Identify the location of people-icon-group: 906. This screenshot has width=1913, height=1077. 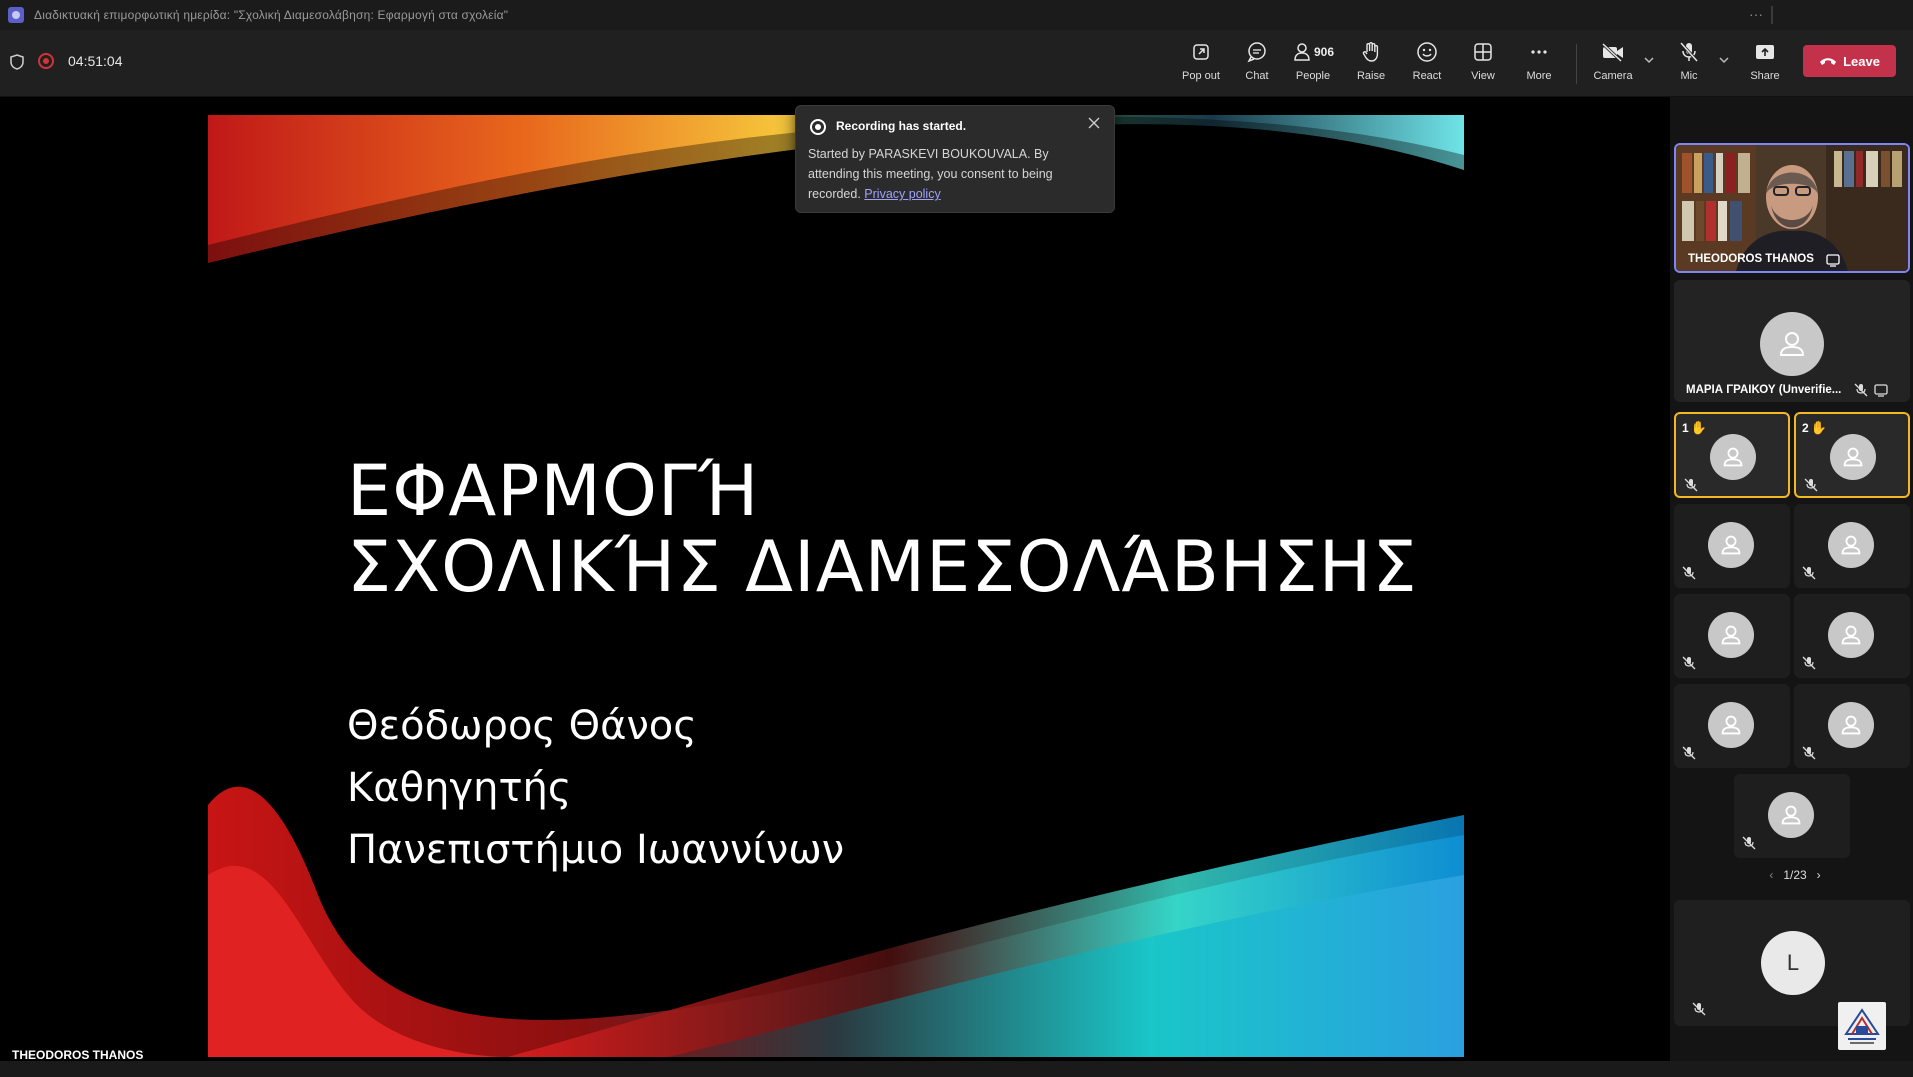
(1313, 52).